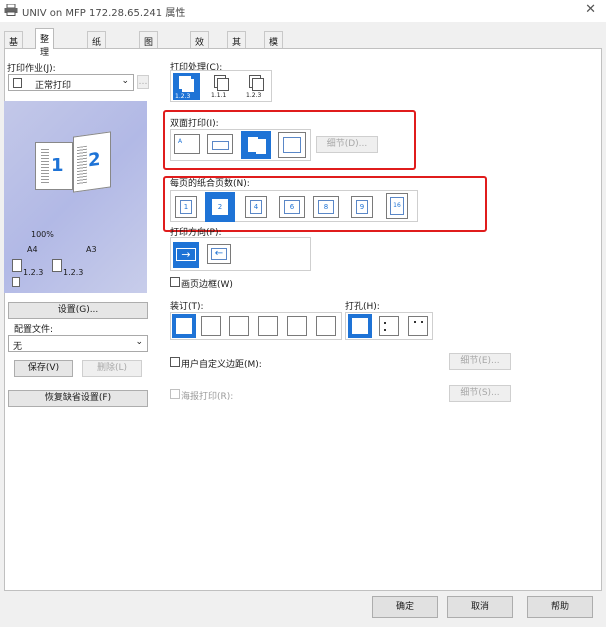 Image resolution: width=606 pixels, height=627 pixels. What do you see at coordinates (33, 272) in the screenshot?
I see `preview-collate-a: 1.2.3` at bounding box center [33, 272].